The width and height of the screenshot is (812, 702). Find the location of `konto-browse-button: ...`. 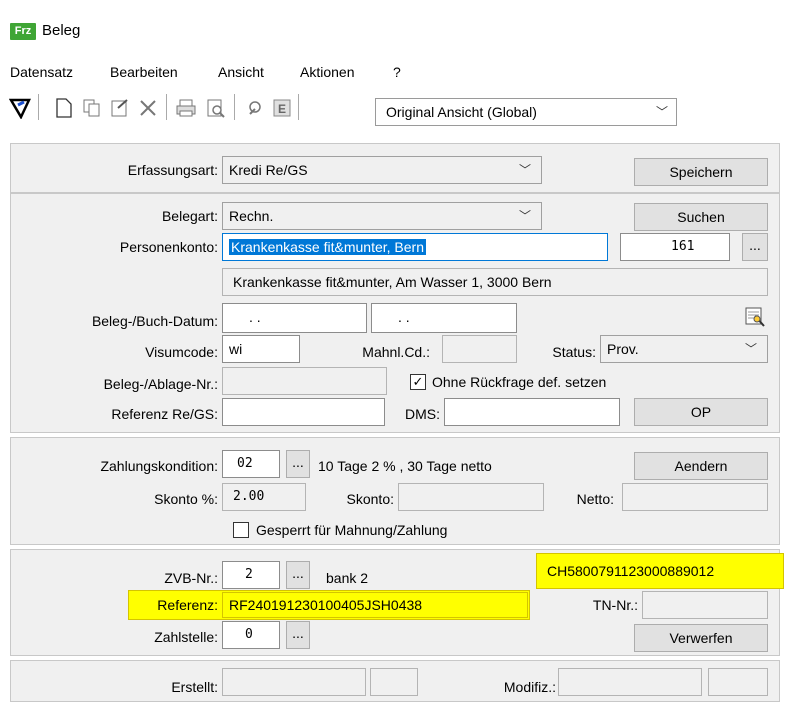

konto-browse-button: ... is located at coordinates (755, 247).